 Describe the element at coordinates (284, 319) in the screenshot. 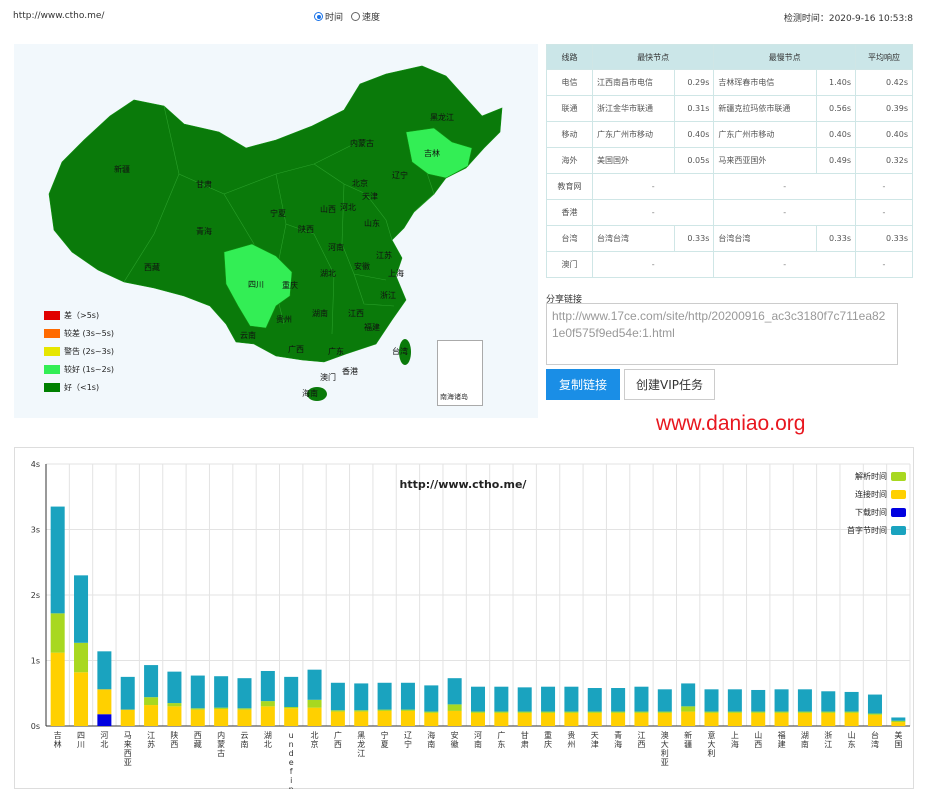

I see `province-label: 贵州` at that location.